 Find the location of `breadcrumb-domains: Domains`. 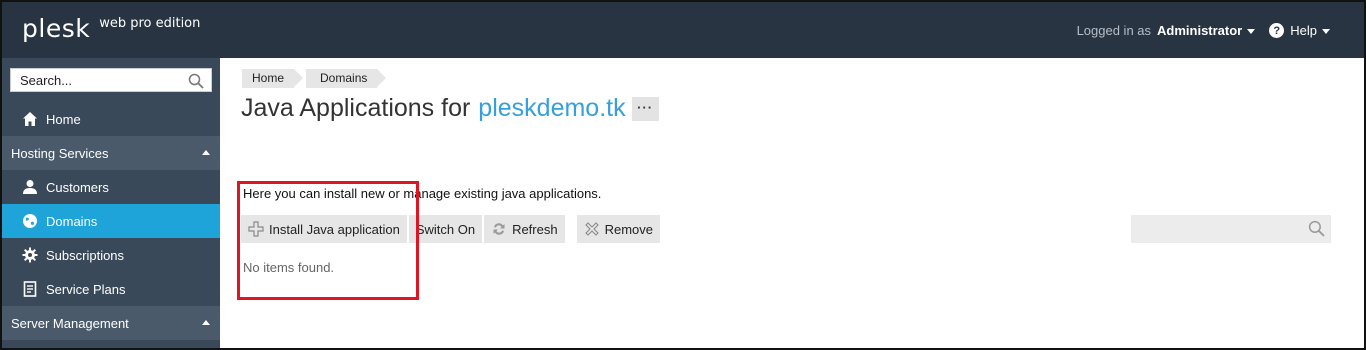

breadcrumb-domains: Domains is located at coordinates (346, 78).